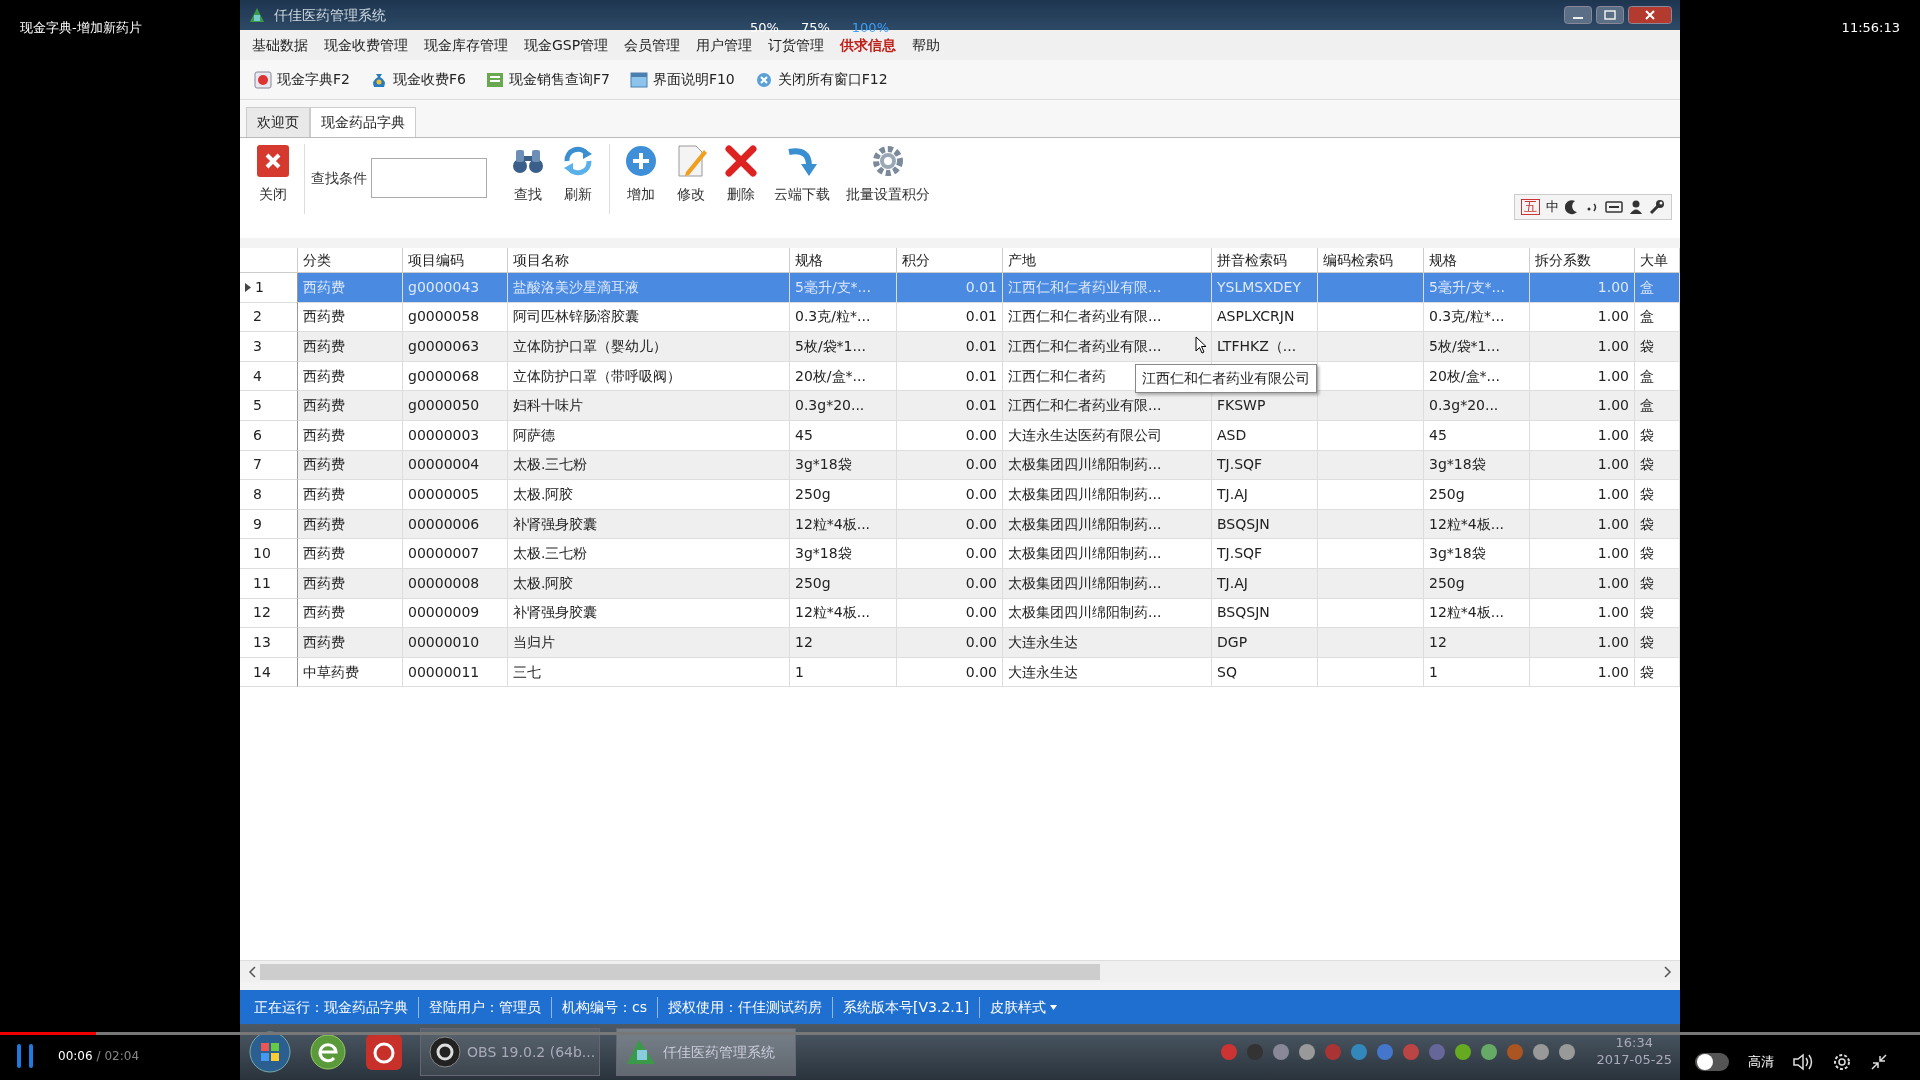  What do you see at coordinates (641, 174) in the screenshot?
I see `toolbar-button: 增加` at bounding box center [641, 174].